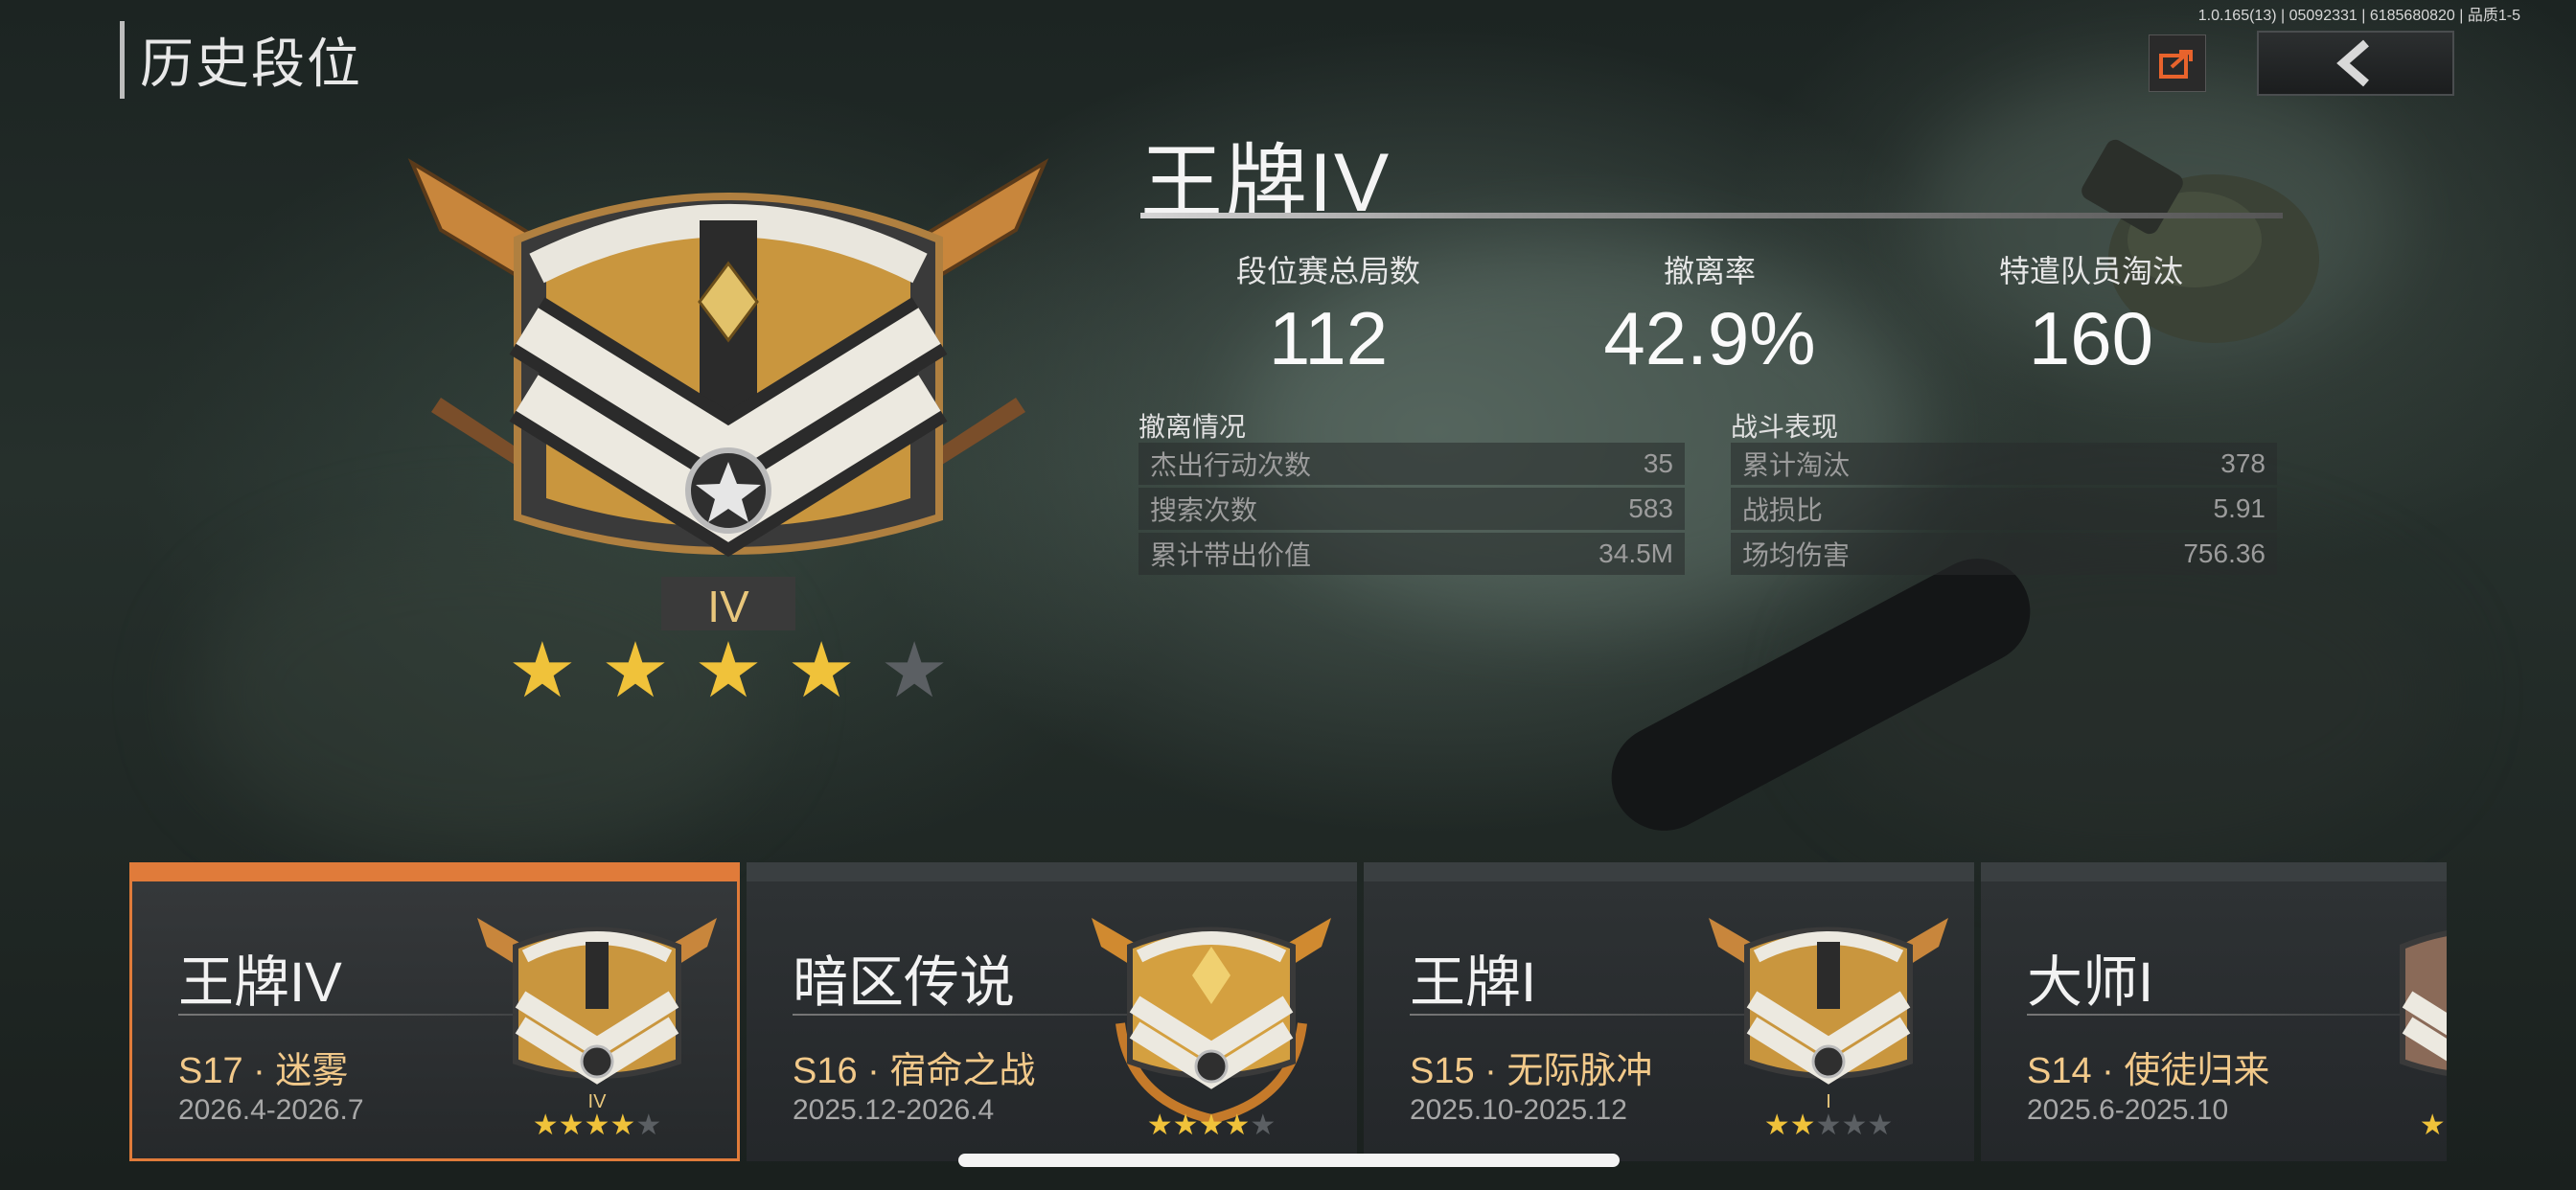  I want to click on row-value: 5.91, so click(2239, 508).